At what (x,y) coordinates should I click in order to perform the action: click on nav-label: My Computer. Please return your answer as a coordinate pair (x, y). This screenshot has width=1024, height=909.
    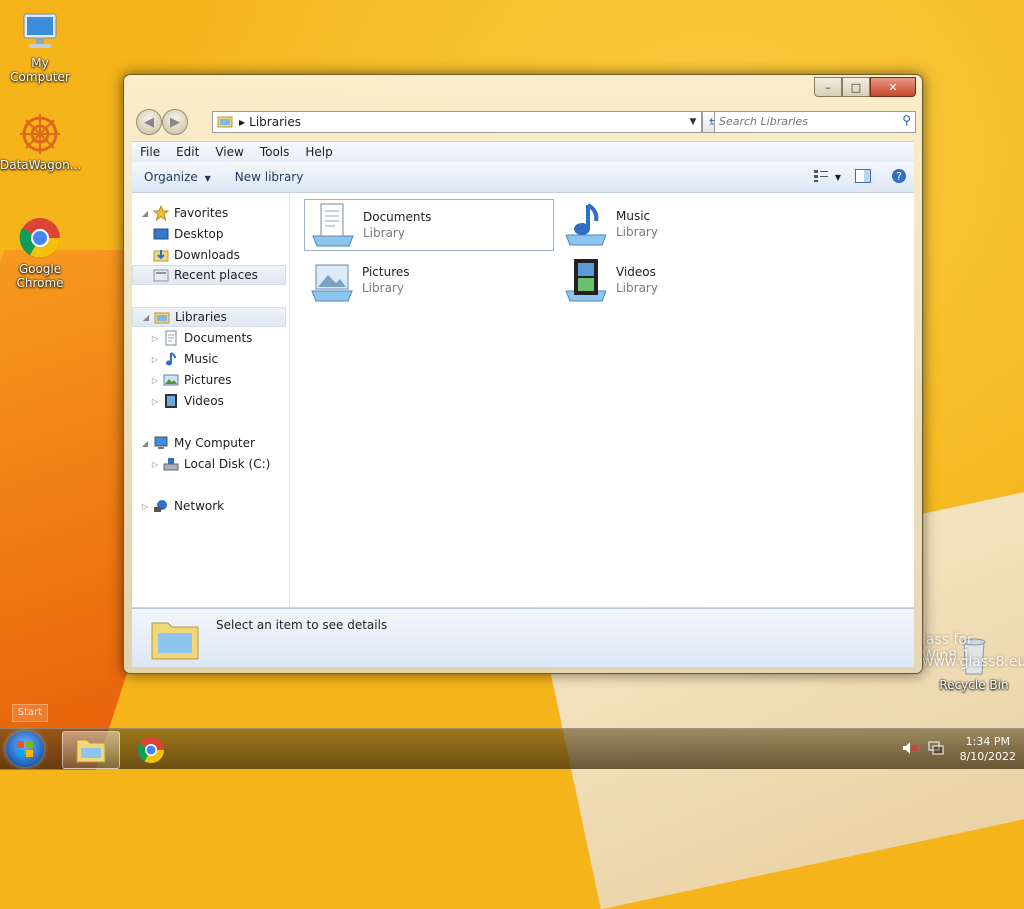
    Looking at the image, I should click on (214, 443).